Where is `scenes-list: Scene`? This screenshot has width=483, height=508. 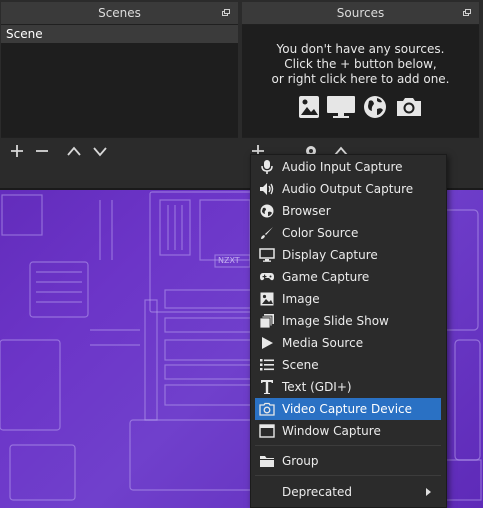 scenes-list: Scene is located at coordinates (119, 81).